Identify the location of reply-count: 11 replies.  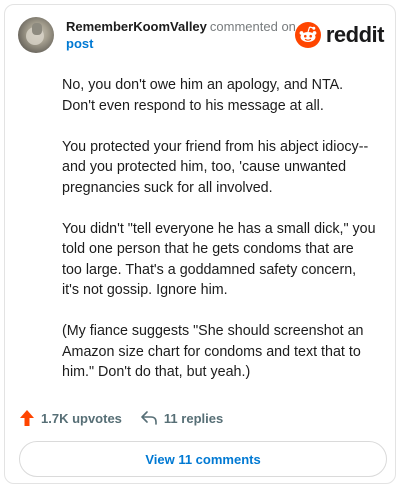
(193, 418).